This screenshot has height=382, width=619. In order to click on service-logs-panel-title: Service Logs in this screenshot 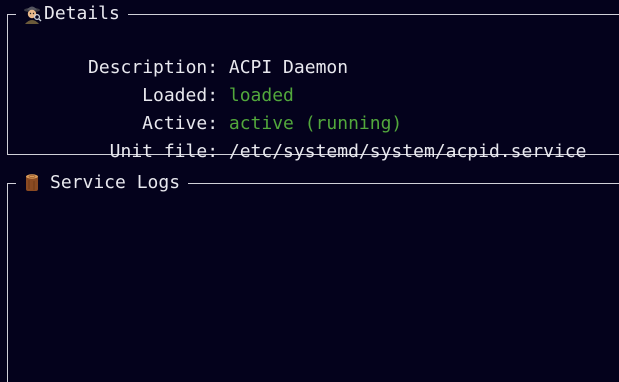, I will do `click(102, 183)`.